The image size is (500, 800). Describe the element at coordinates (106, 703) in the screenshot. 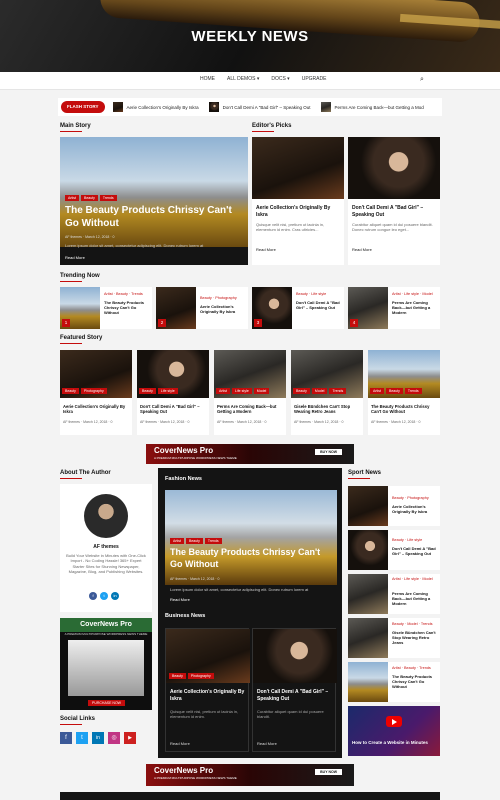

I see `purchase-now-button: PURCHASE NOW` at that location.